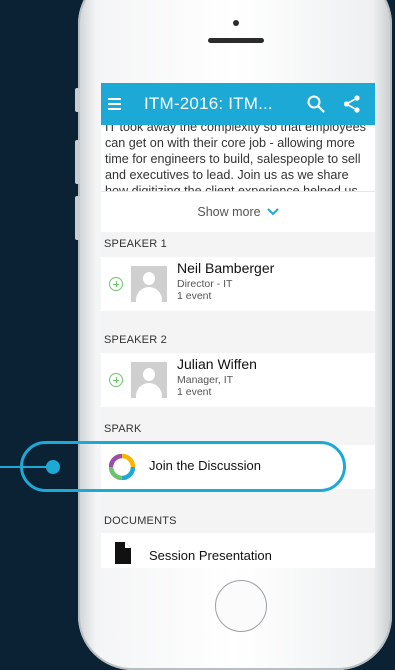 The image size is (395, 670). Describe the element at coordinates (236, 40) in the screenshot. I see `earpiece-speaker` at that location.